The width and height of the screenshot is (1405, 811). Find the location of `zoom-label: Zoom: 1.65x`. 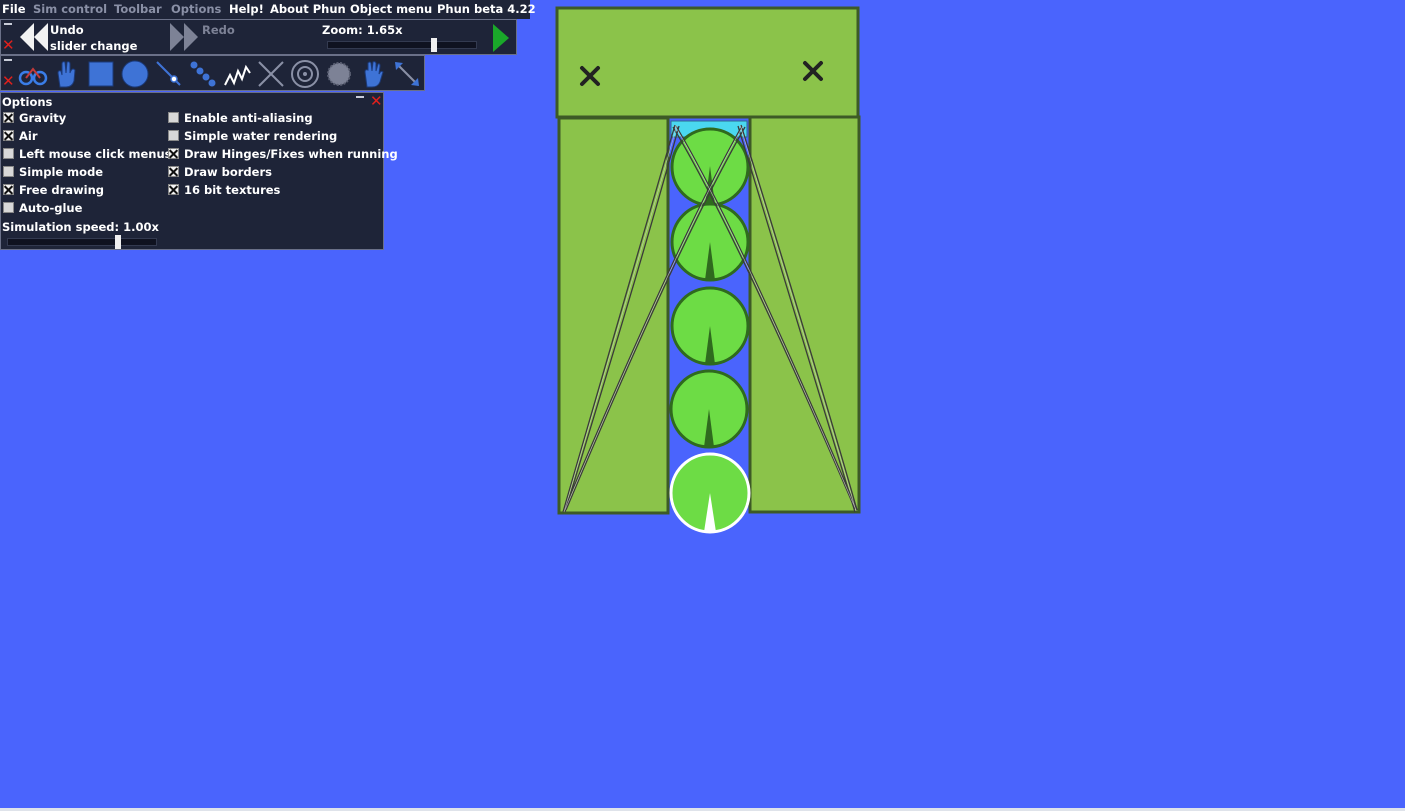

zoom-label: Zoom: 1.65x is located at coordinates (362, 30).